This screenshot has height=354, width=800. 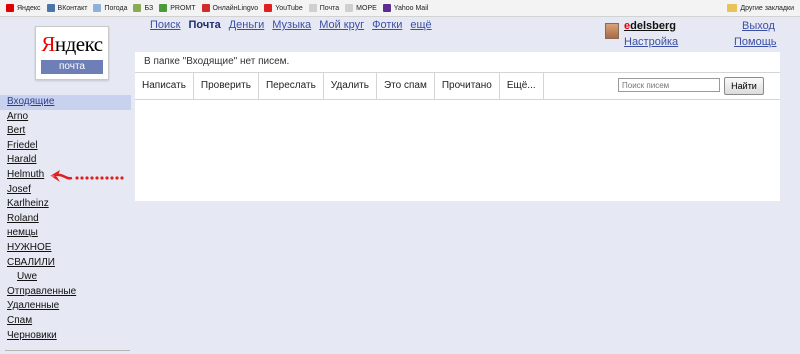 What do you see at coordinates (72, 44) in the screenshot?
I see `logo-wordmark: Яндекс` at bounding box center [72, 44].